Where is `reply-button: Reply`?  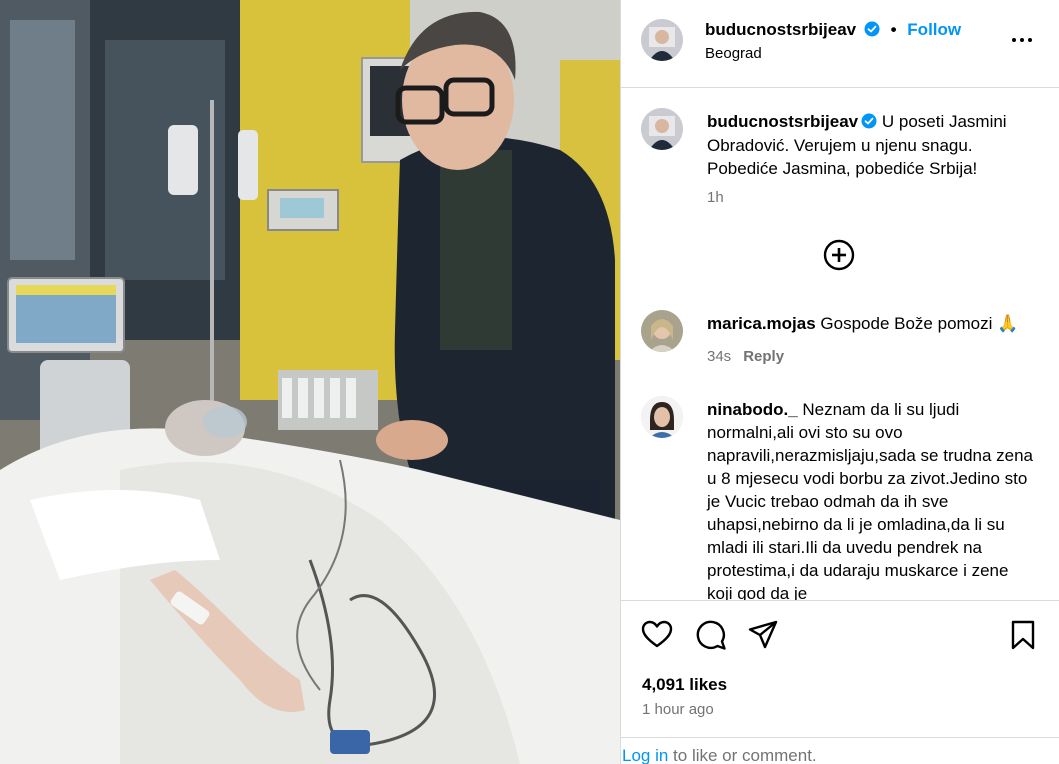 reply-button: Reply is located at coordinates (763, 356).